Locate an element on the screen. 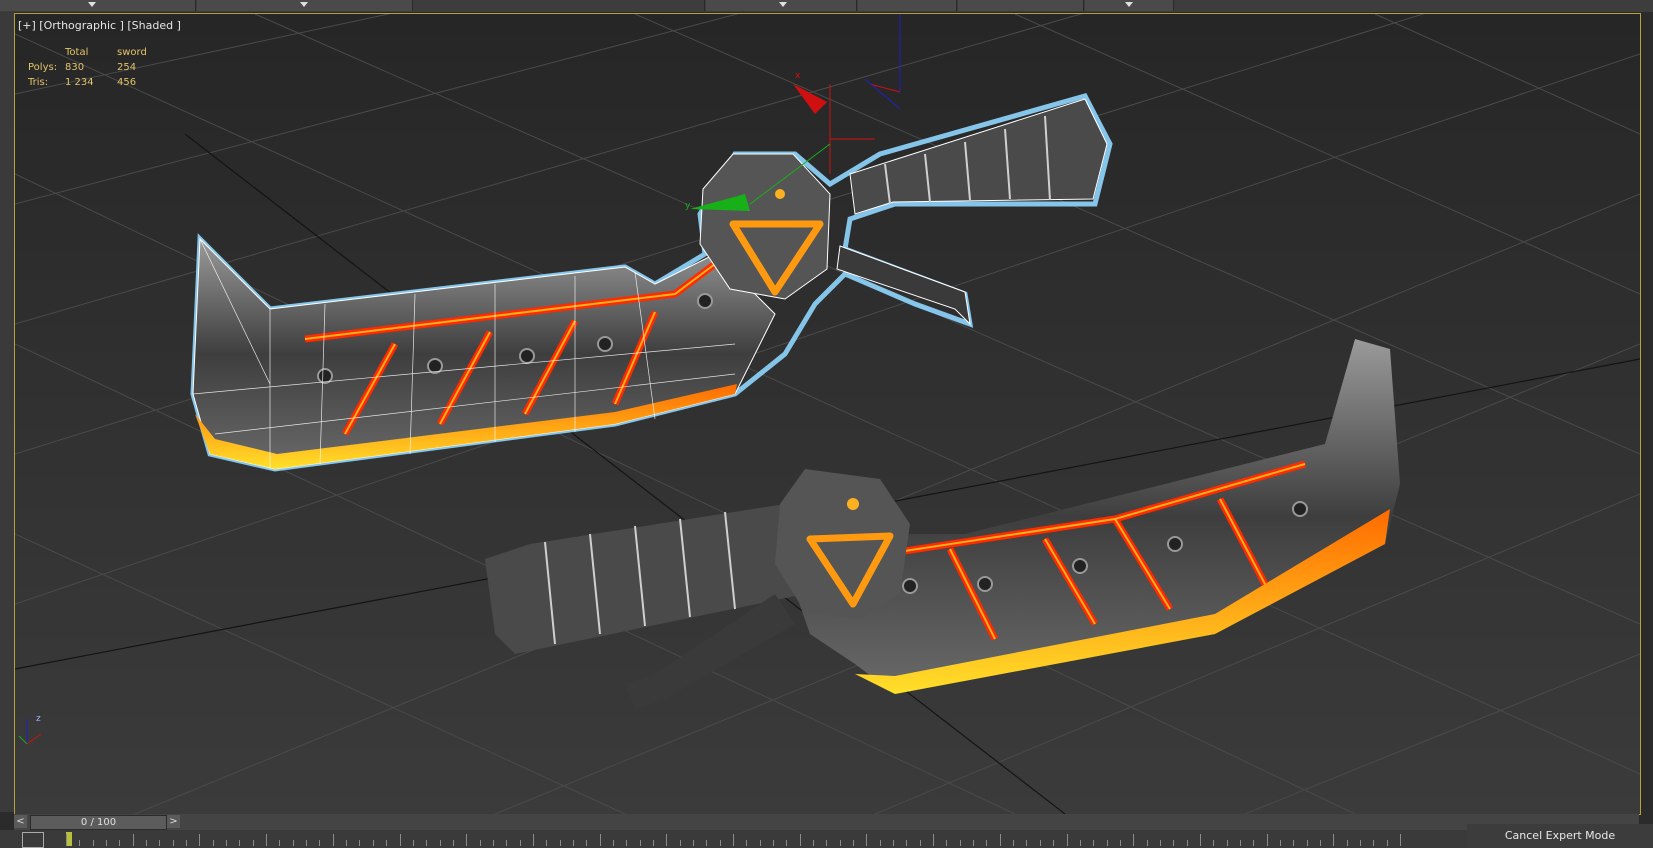 The image size is (1653, 848). sword-prong is located at coordinates (903, 285).